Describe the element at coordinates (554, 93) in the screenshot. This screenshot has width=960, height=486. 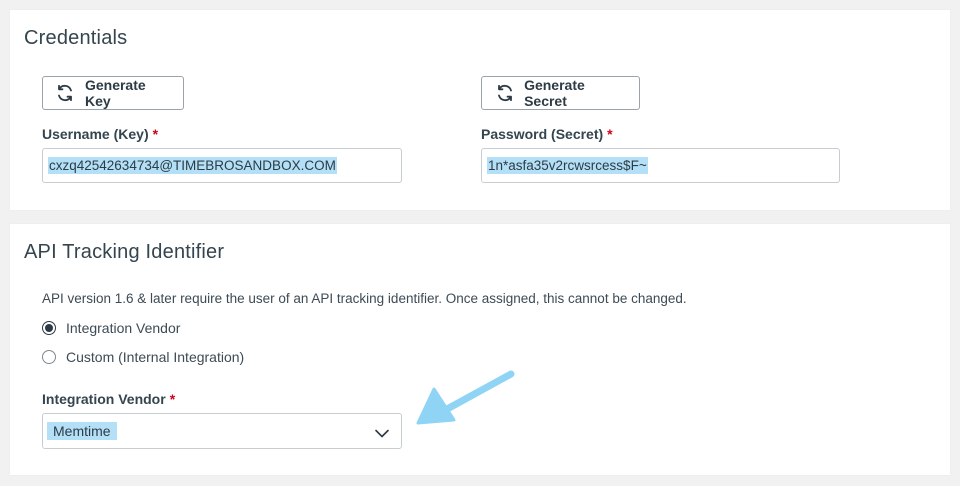
I see `generate-secret-label: Generate Secret` at that location.